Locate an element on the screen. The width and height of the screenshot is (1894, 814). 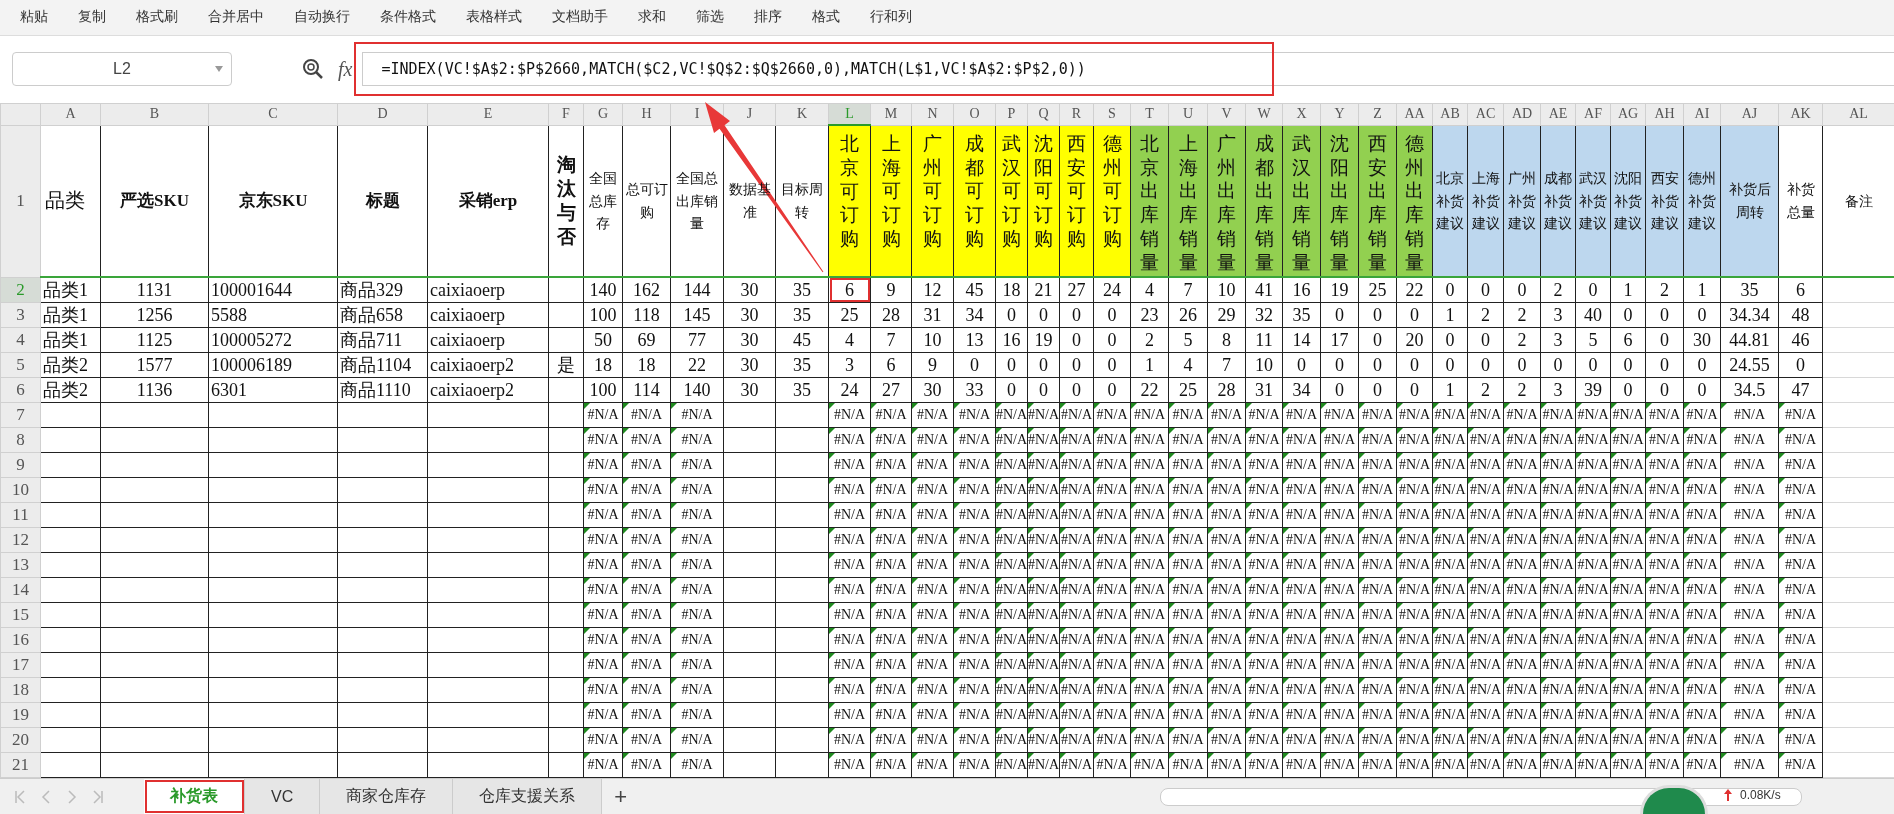
row-header: 13 is located at coordinates (20, 565).